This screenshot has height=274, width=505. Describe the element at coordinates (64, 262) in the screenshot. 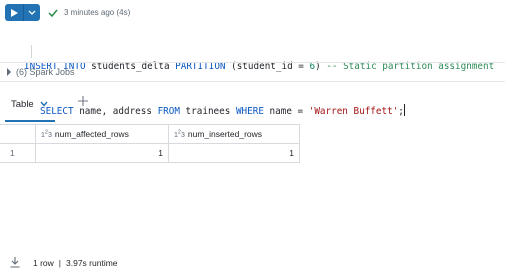

I see `result-footer: 1 row | 3.97s runtime` at that location.